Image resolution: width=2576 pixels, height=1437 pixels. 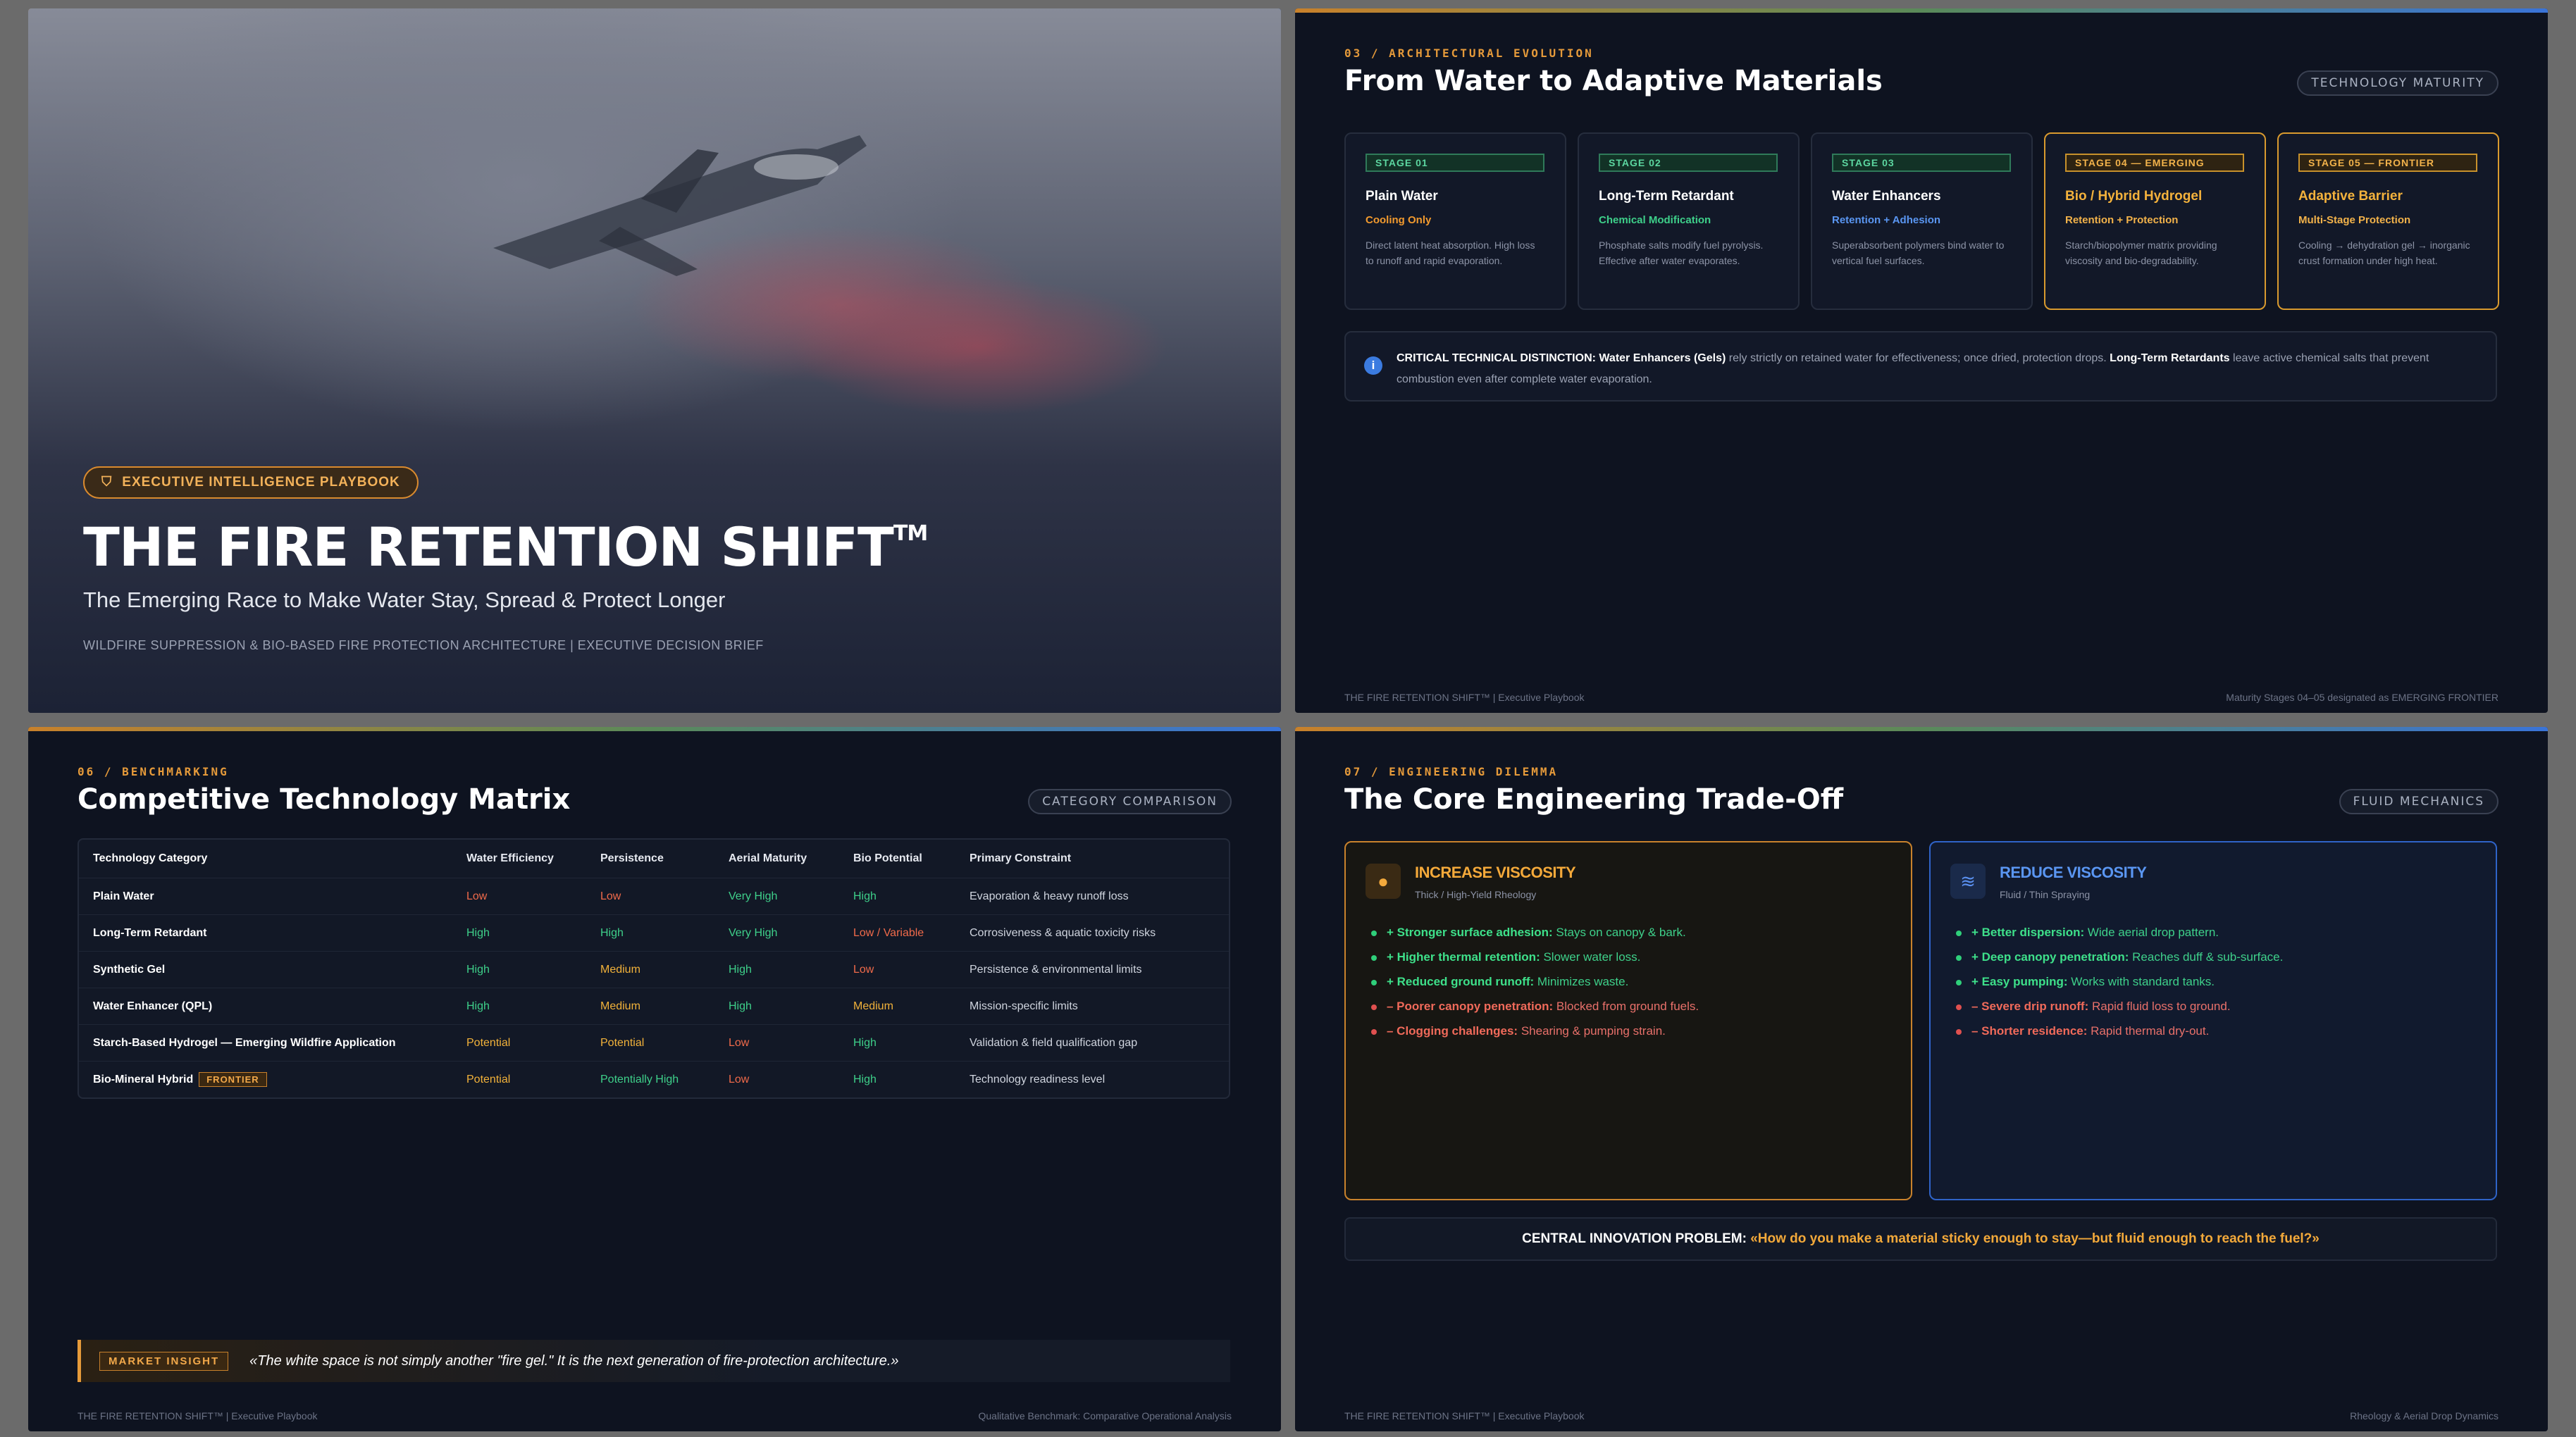 What do you see at coordinates (1038, 1079) in the screenshot?
I see `constraint-cell: Technology readiness level` at bounding box center [1038, 1079].